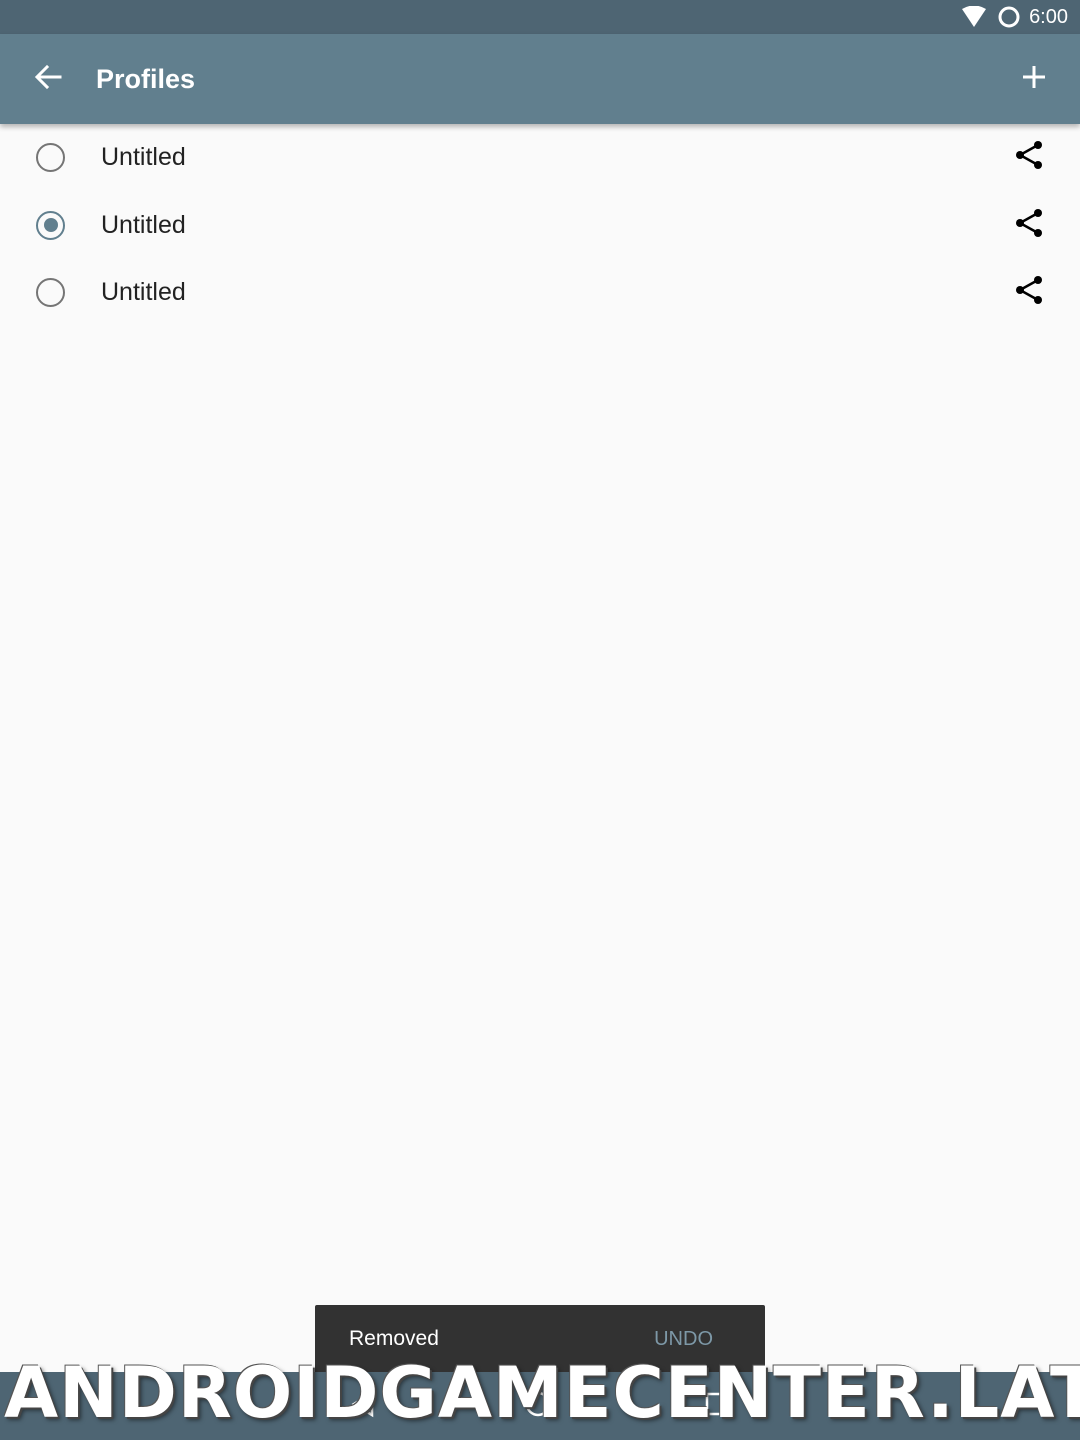 The width and height of the screenshot is (1080, 1440). I want to click on snackbar-message: Removed, so click(394, 1338).